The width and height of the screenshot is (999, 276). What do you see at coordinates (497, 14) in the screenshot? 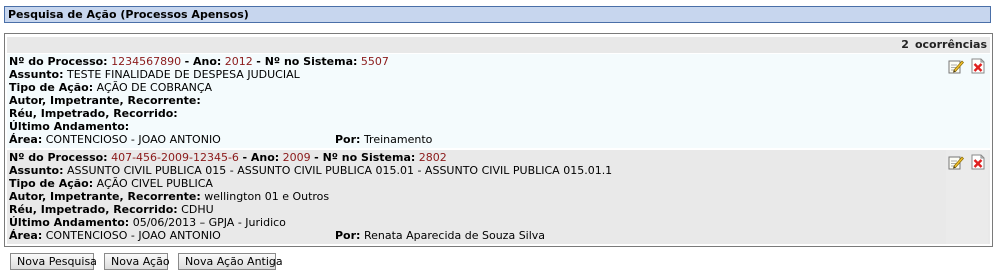
I see `page-title: Pesquisa de Ação (Processos Apensos)` at bounding box center [497, 14].